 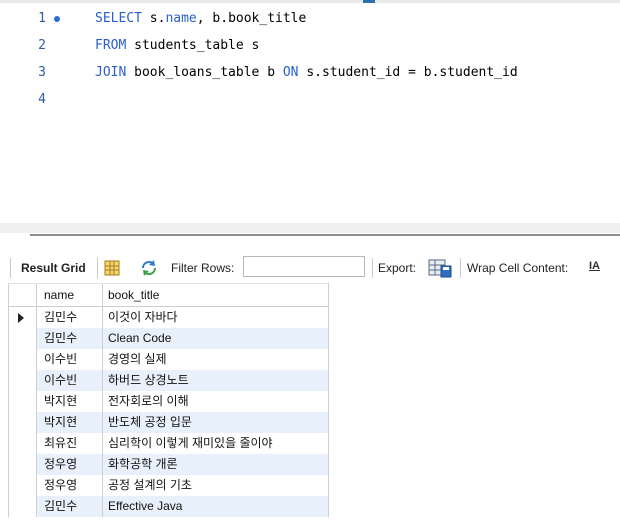 What do you see at coordinates (193, 45) in the screenshot?
I see `sql-text: students_table s` at bounding box center [193, 45].